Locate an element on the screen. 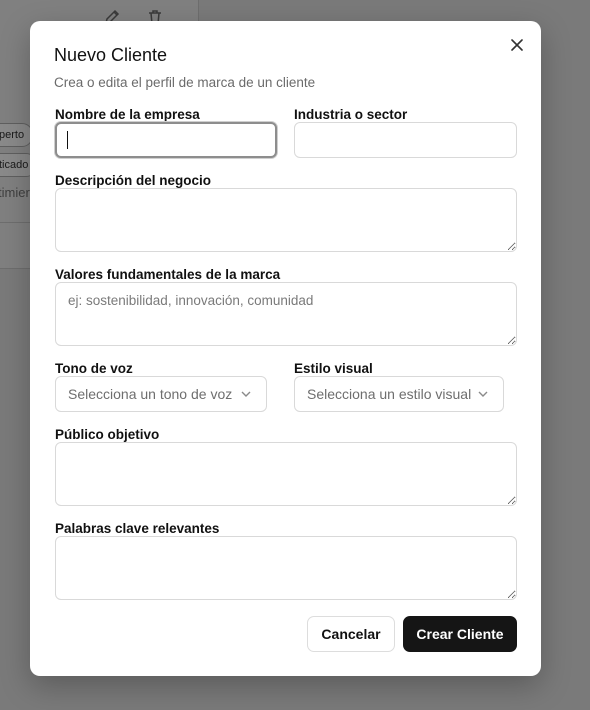  industry-input is located at coordinates (405, 140).